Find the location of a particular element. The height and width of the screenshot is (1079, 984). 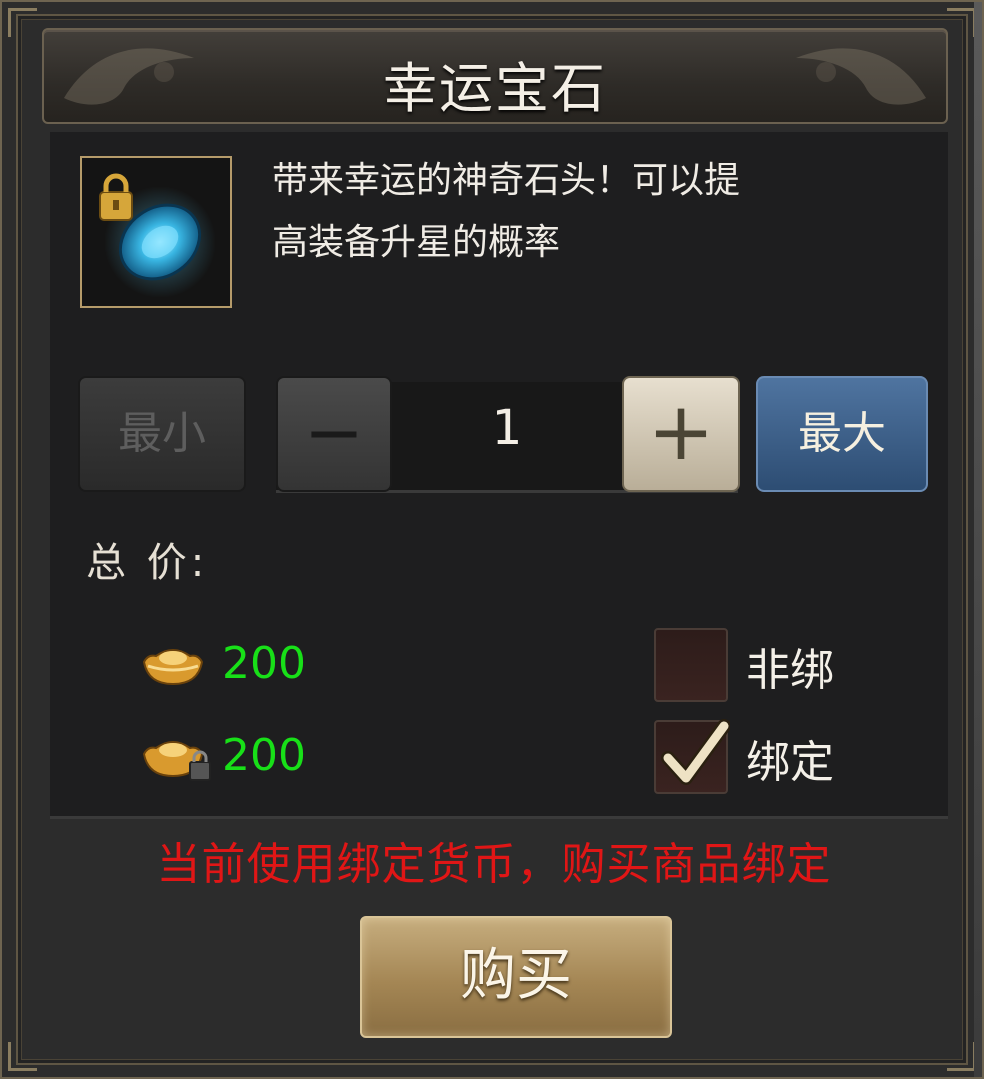

bound-option: 绑定 is located at coordinates (784, 759).